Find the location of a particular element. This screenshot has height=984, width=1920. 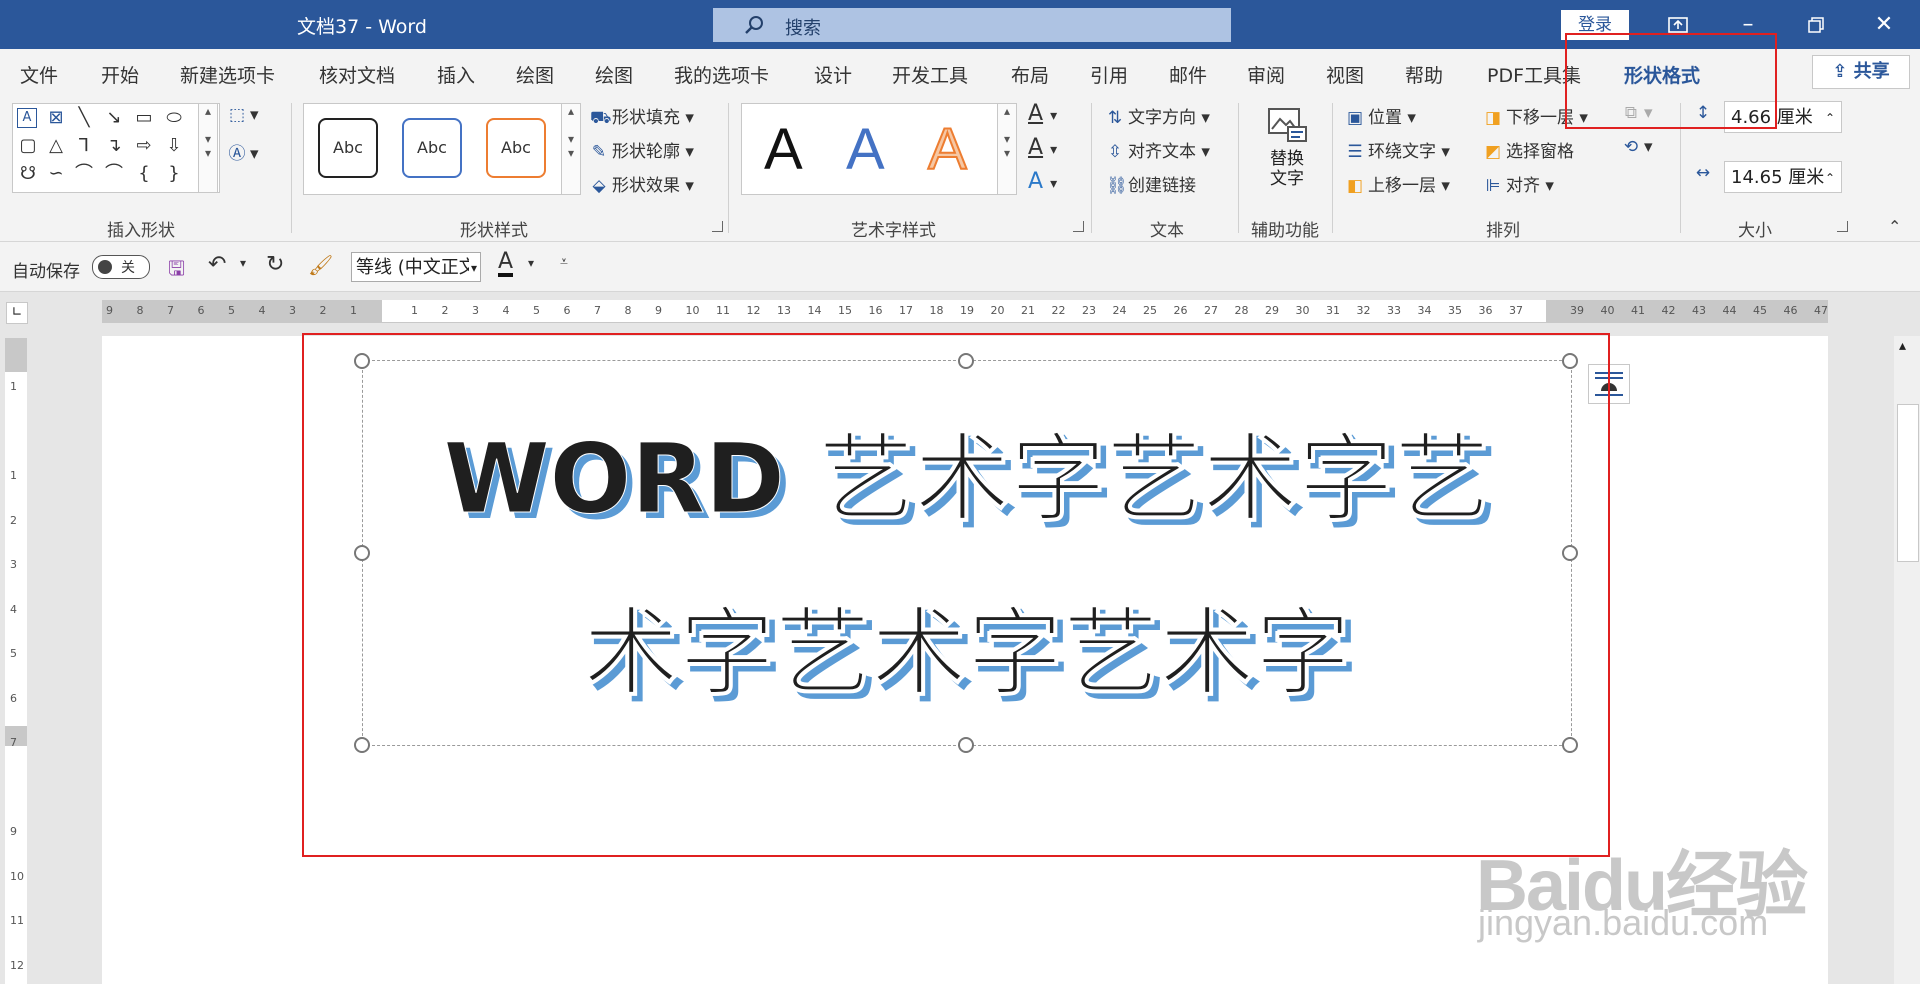

shape-width-input: 14.65 厘米 ⌃ is located at coordinates (1783, 177).